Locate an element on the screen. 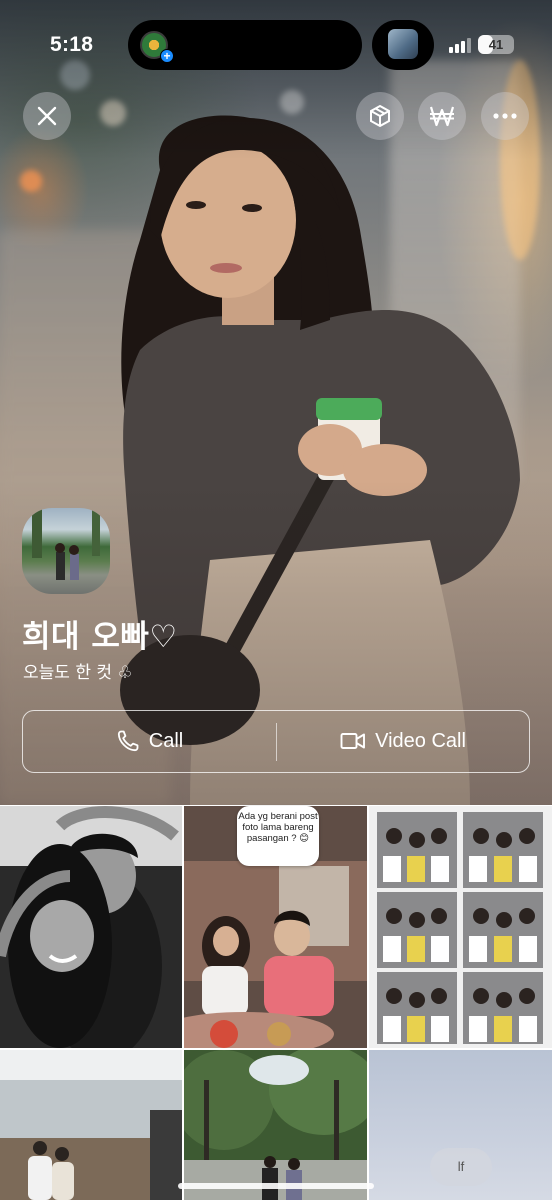  gift-button is located at coordinates (380, 116).